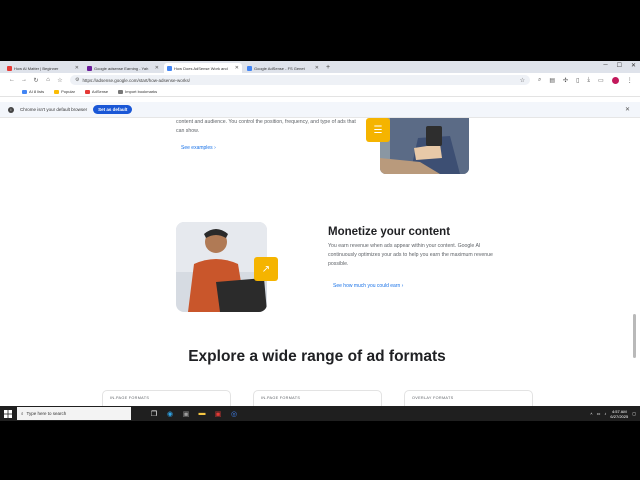 This screenshot has height=480, width=640. I want to click on tab-title: Google adsense Earning - Yah, so click(121, 68).